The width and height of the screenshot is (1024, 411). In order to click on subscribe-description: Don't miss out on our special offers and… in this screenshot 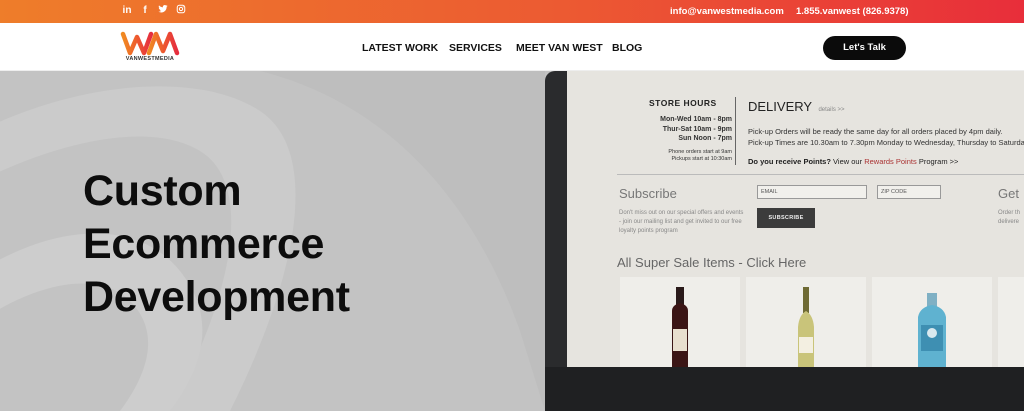, I will do `click(681, 222)`.